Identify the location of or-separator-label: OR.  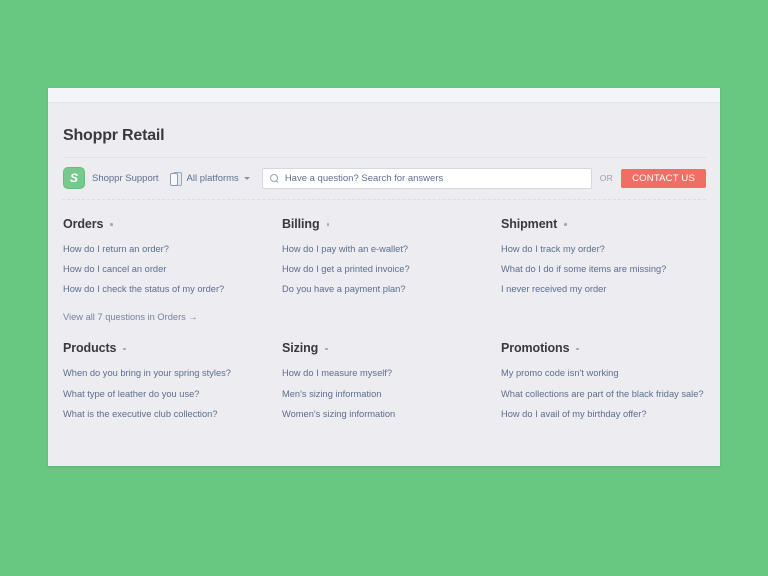
(606, 178).